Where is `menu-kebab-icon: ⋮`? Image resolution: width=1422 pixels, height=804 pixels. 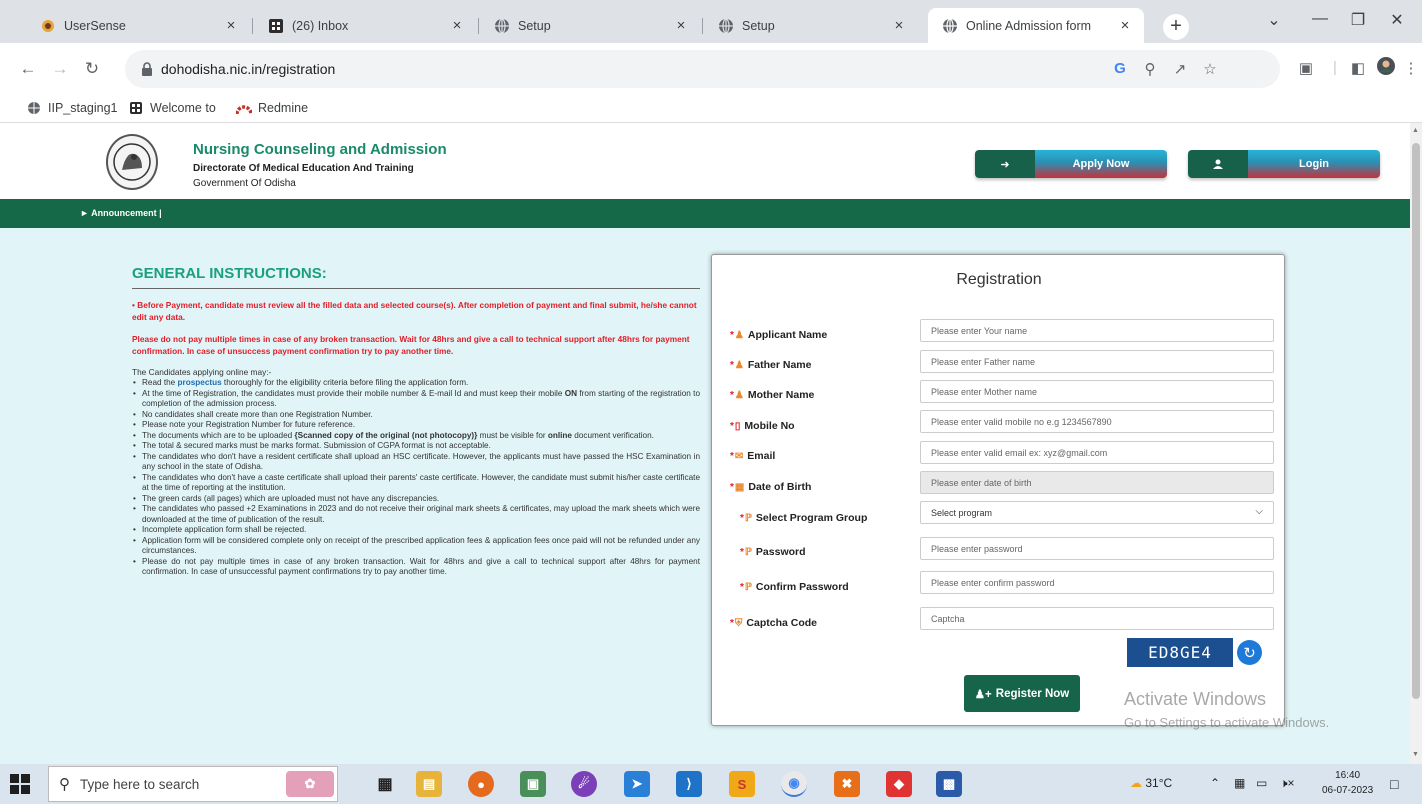 menu-kebab-icon: ⋮ is located at coordinates (1411, 68).